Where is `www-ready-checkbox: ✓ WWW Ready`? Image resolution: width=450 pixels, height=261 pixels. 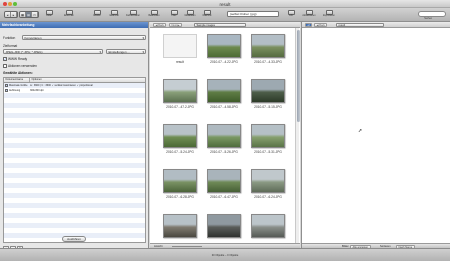 www-ready-checkbox: ✓ WWW Ready is located at coordinates (15, 59).